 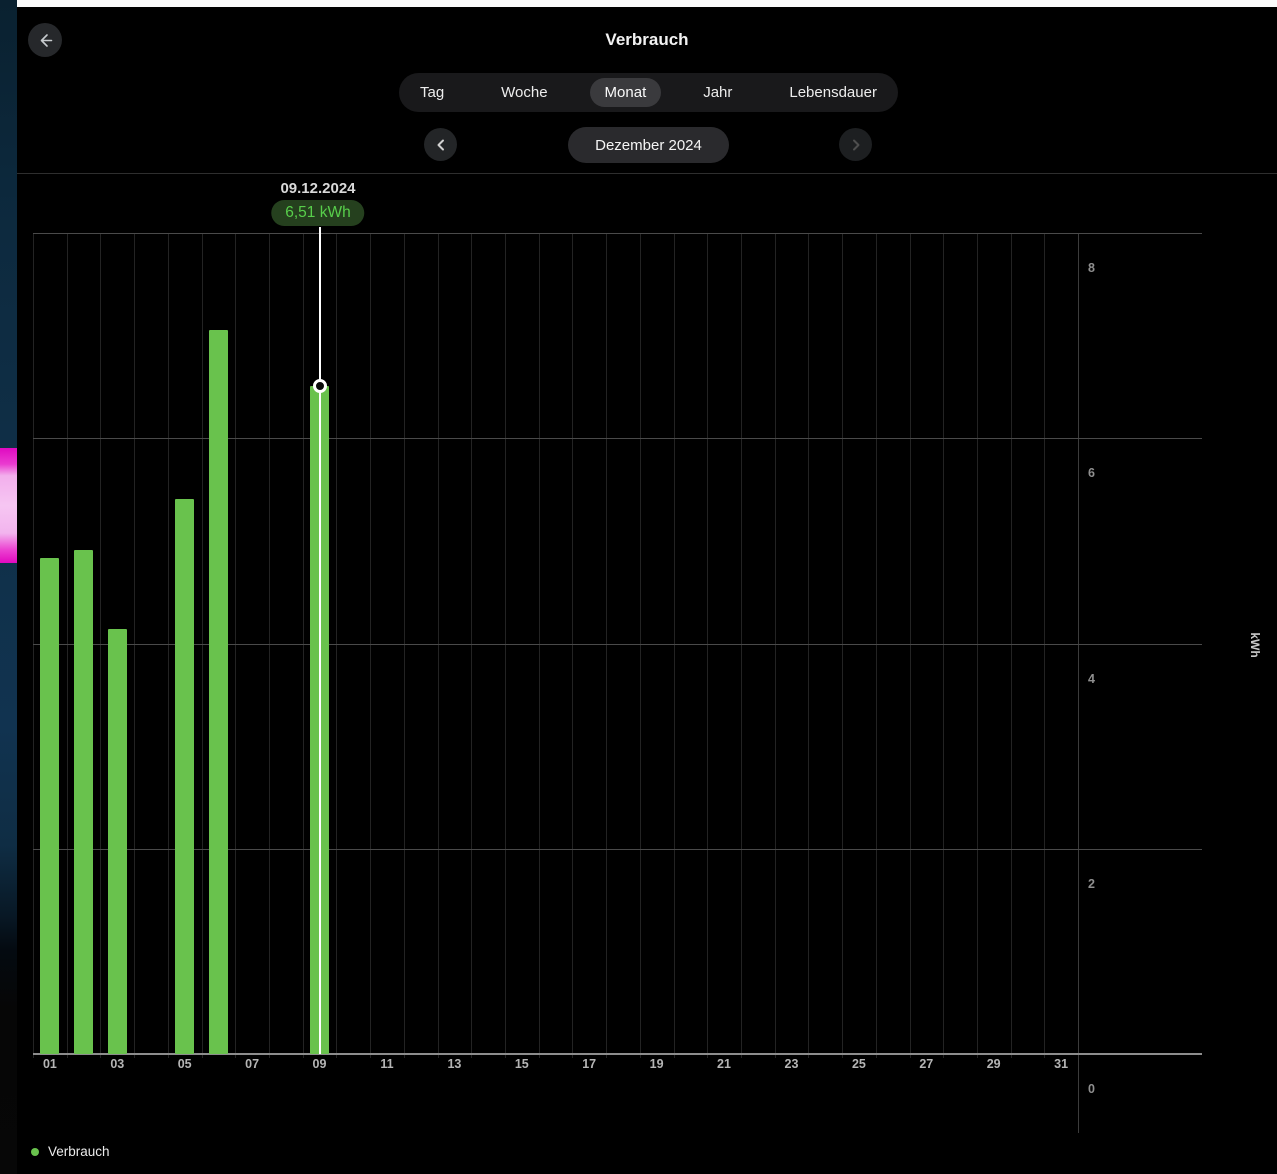 What do you see at coordinates (319, 385) in the screenshot?
I see `selection-marker-dot` at bounding box center [319, 385].